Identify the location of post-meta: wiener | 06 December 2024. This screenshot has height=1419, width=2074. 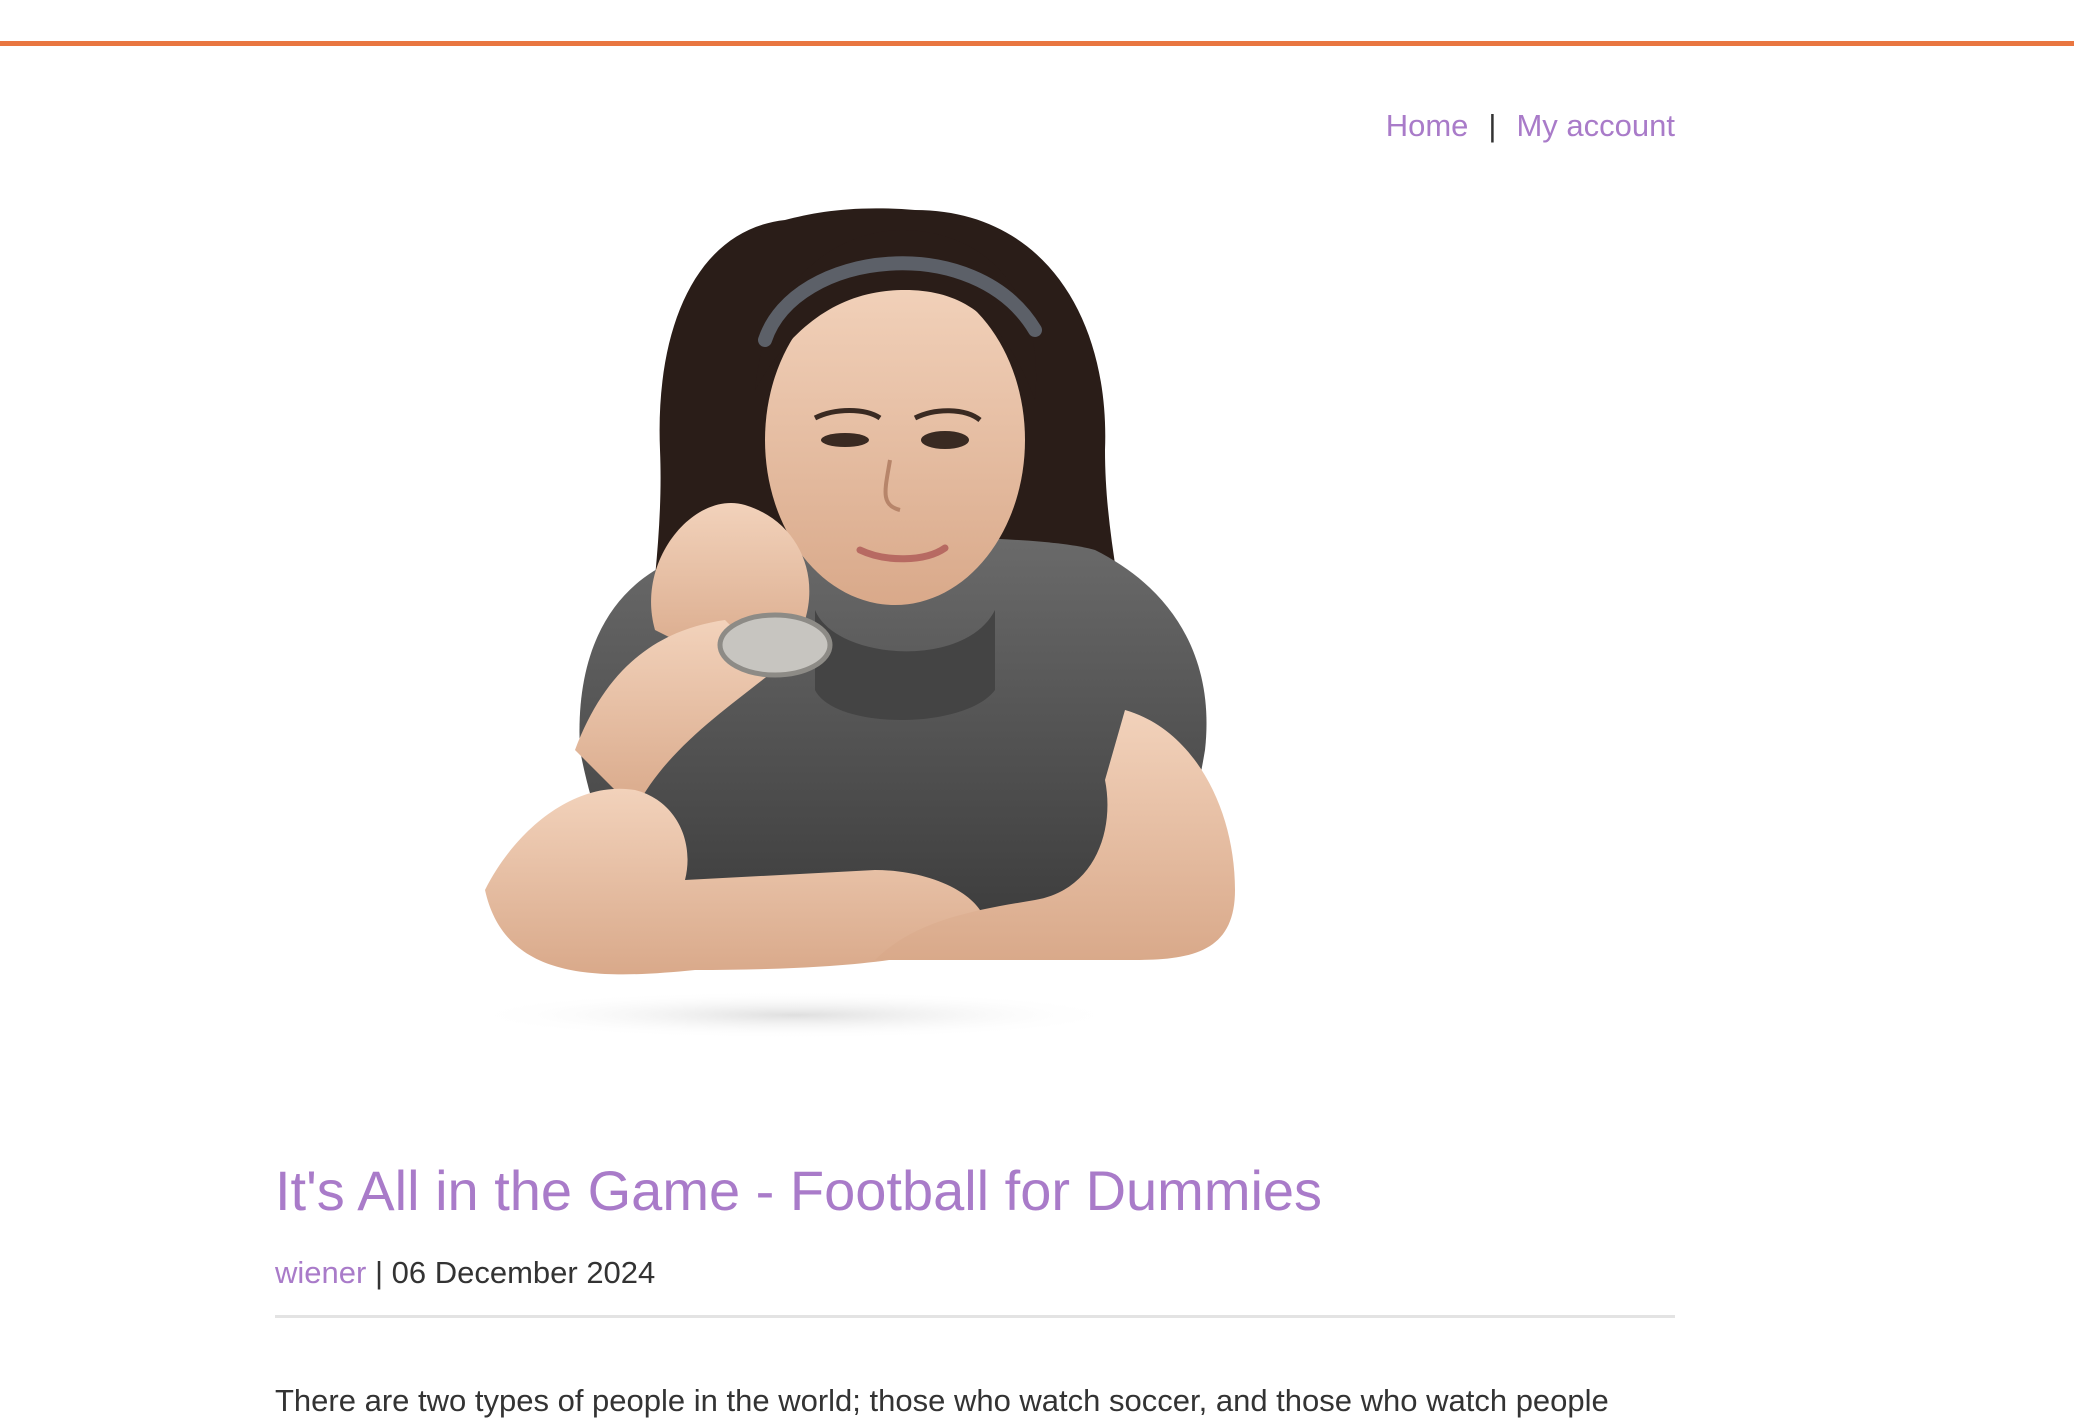
(465, 1273).